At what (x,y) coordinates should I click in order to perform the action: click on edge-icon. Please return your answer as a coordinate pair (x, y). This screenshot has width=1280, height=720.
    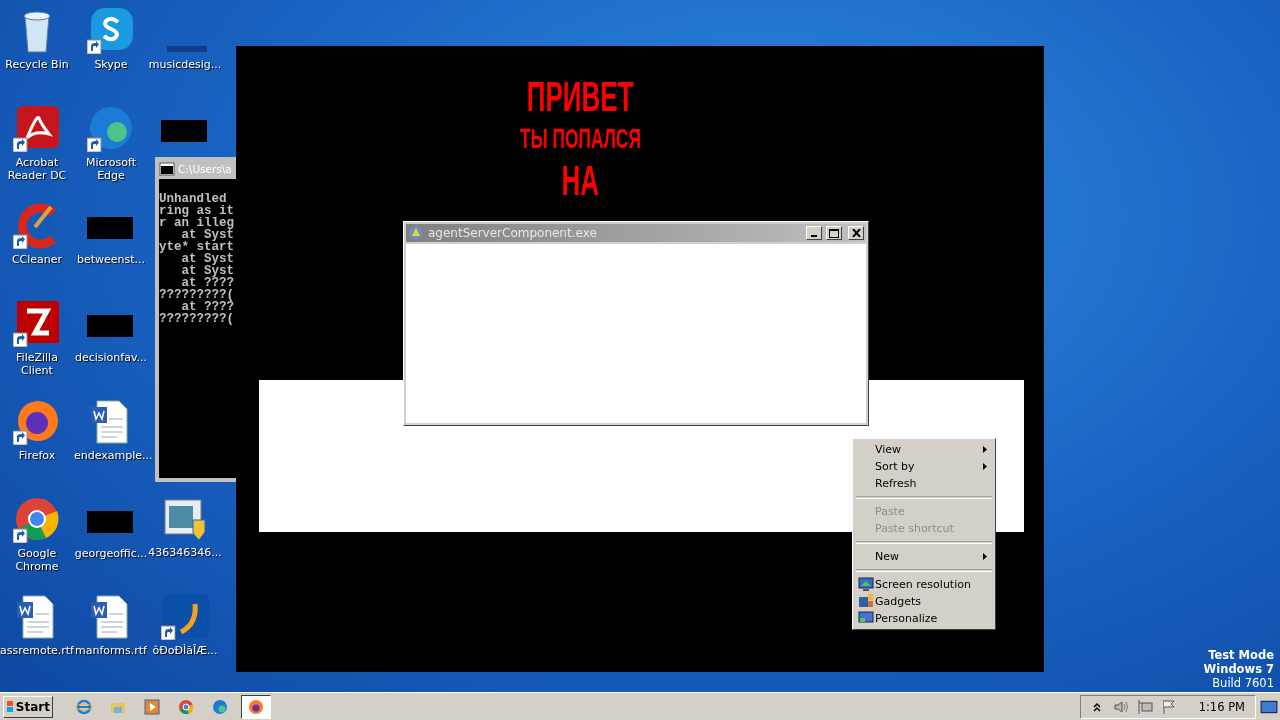
    Looking at the image, I should click on (220, 706).